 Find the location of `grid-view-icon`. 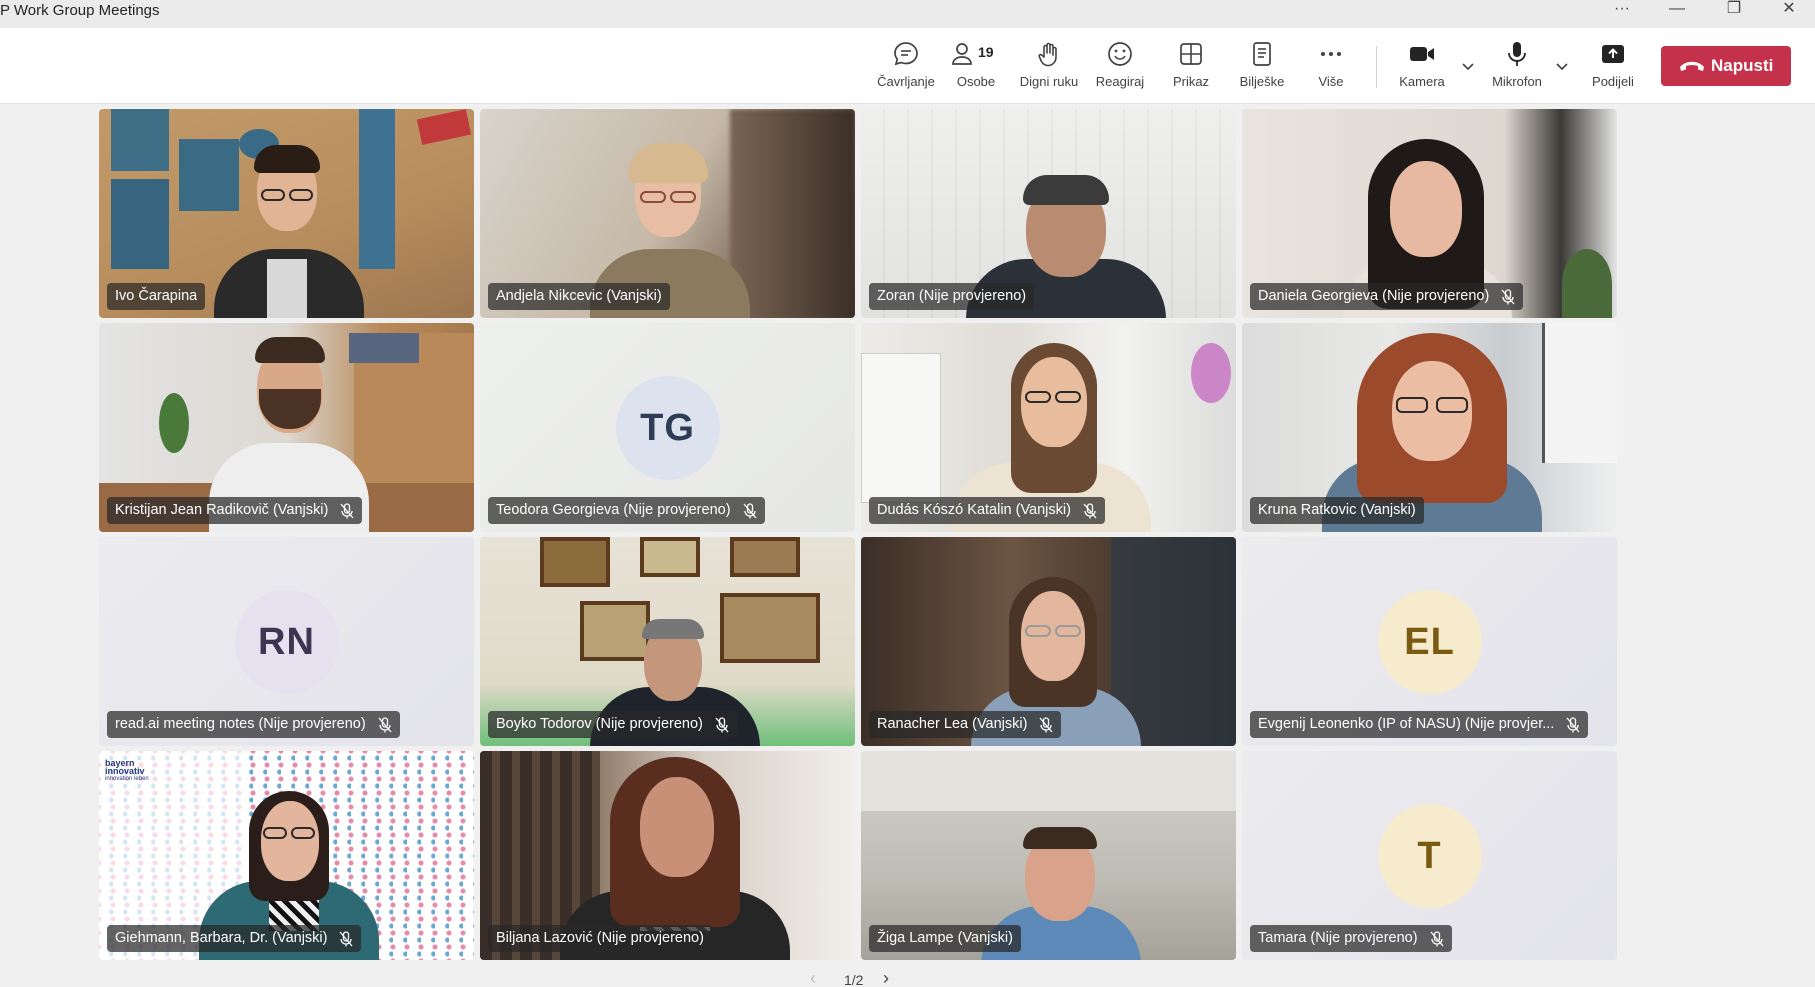

grid-view-icon is located at coordinates (1191, 55).